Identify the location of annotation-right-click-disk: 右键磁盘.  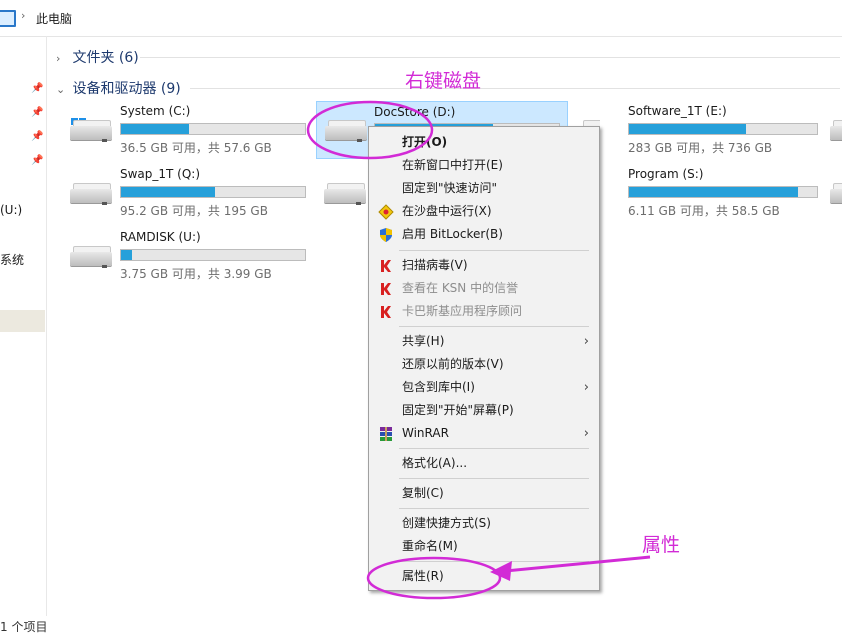
(443, 81).